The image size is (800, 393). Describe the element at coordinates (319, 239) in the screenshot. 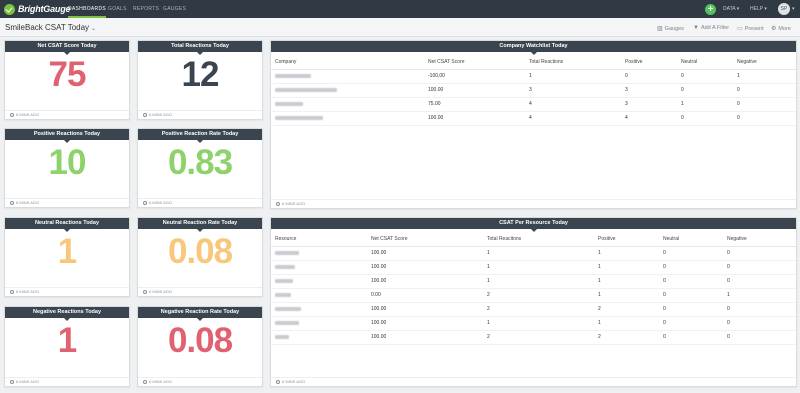

I see `column-header: Resource` at that location.